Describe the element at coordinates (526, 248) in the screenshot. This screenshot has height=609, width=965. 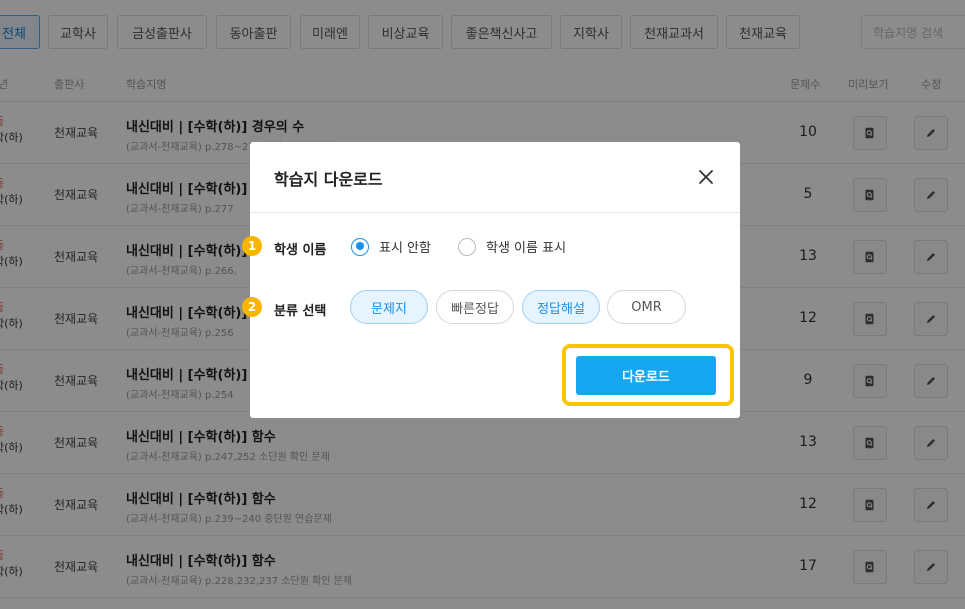
I see `radio-label: 학생 이름 표시` at that location.